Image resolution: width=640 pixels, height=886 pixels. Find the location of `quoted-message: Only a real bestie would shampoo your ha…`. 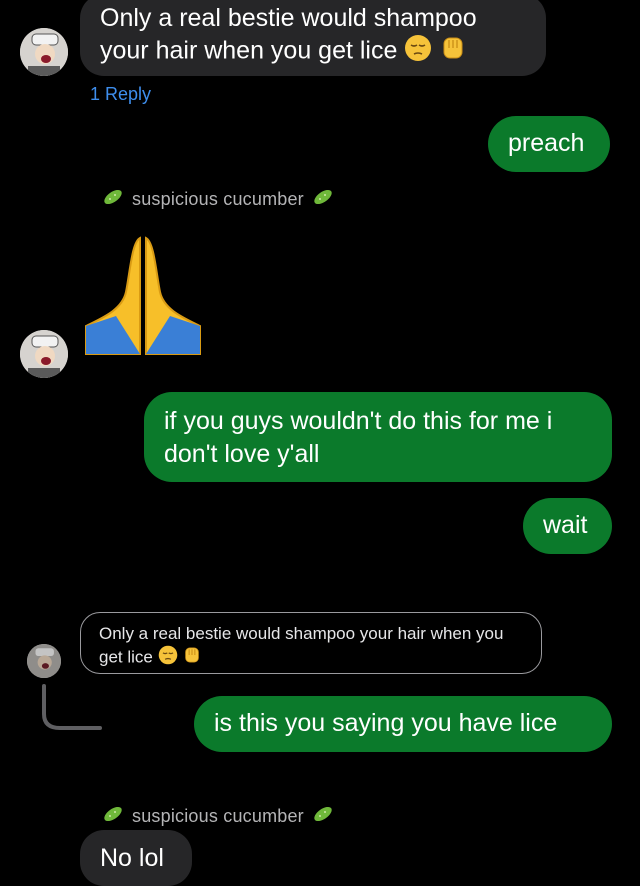

quoted-message: Only a real bestie would shampoo your ha… is located at coordinates (311, 643).